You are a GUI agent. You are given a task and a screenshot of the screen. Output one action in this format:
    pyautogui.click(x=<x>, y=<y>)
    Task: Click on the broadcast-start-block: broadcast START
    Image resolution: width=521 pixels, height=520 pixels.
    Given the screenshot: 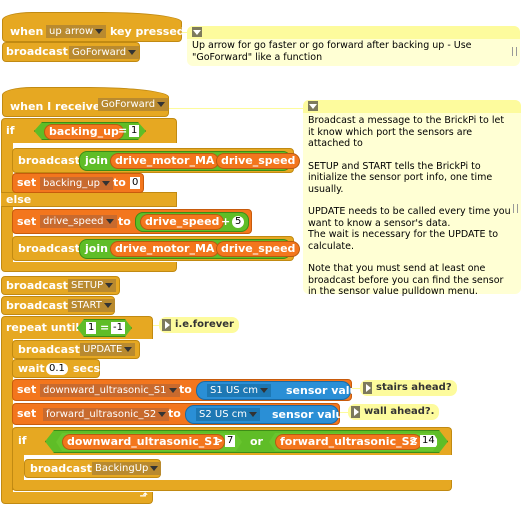 What is the action you would take?
    pyautogui.click(x=58, y=305)
    